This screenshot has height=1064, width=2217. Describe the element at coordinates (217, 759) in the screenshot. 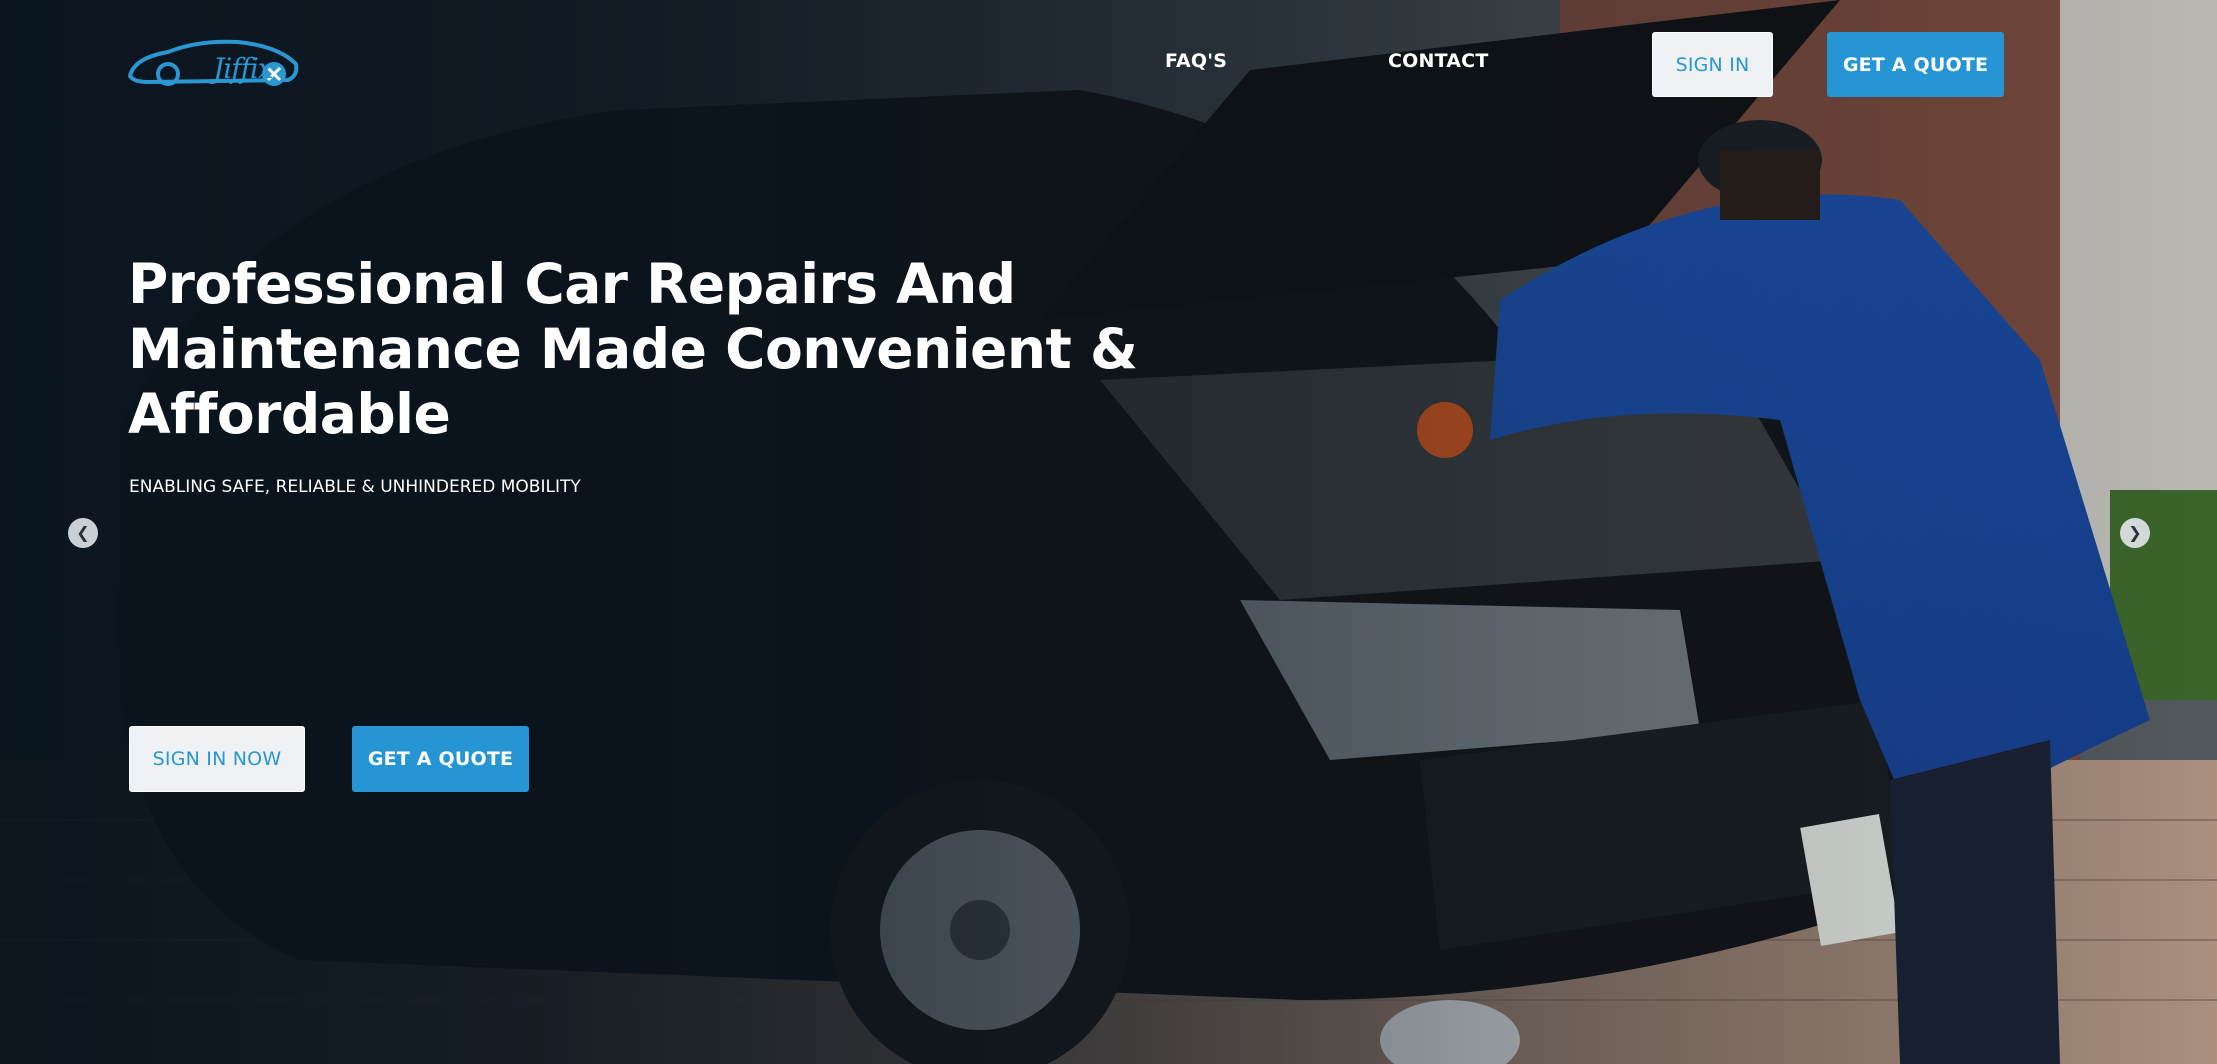

I see `sign-in-now-button: SIGN IN NOW` at that location.